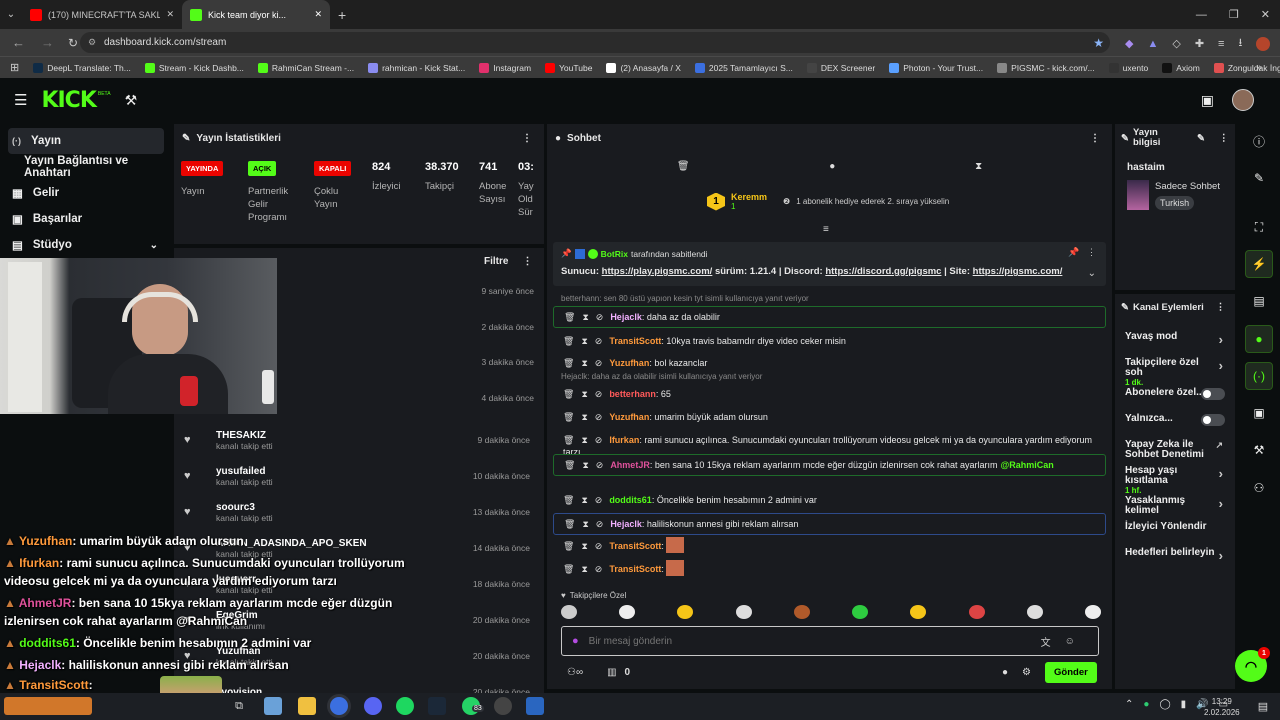  I want to click on site-link: https://pigsmc.com/, so click(1018, 271).